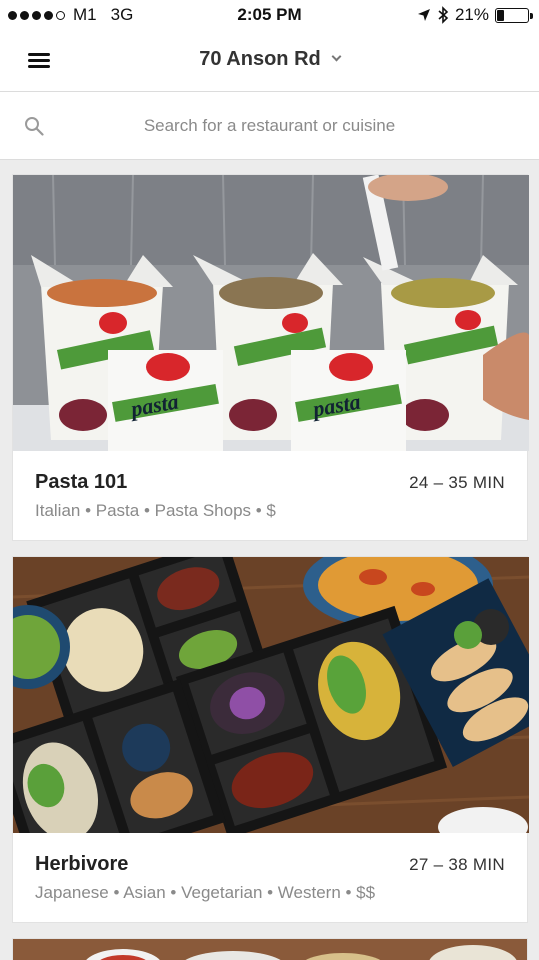 The width and height of the screenshot is (539, 960). I want to click on food-photo-partial, so click(270, 949).